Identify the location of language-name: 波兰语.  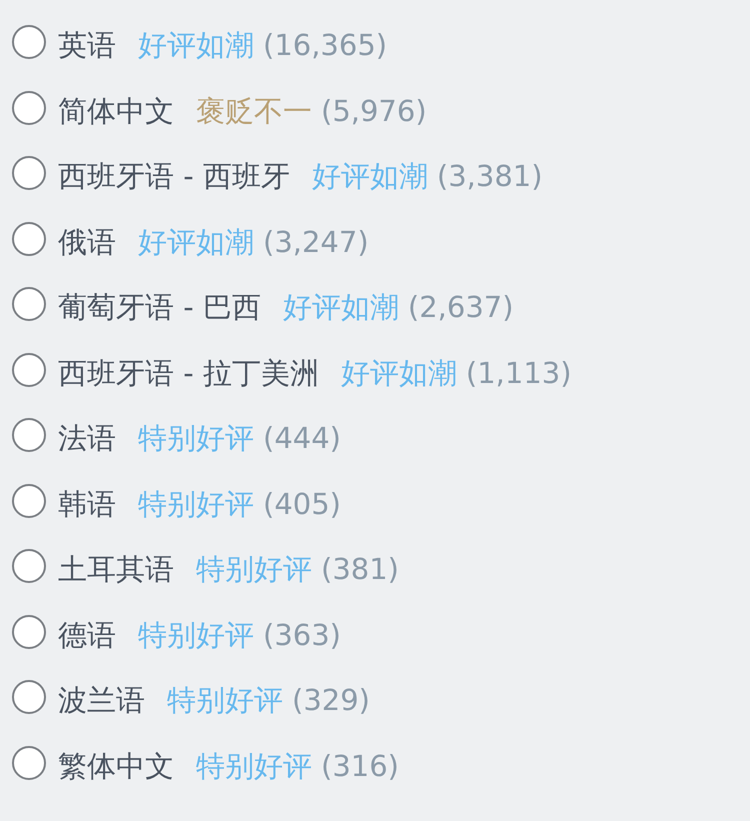
(101, 701).